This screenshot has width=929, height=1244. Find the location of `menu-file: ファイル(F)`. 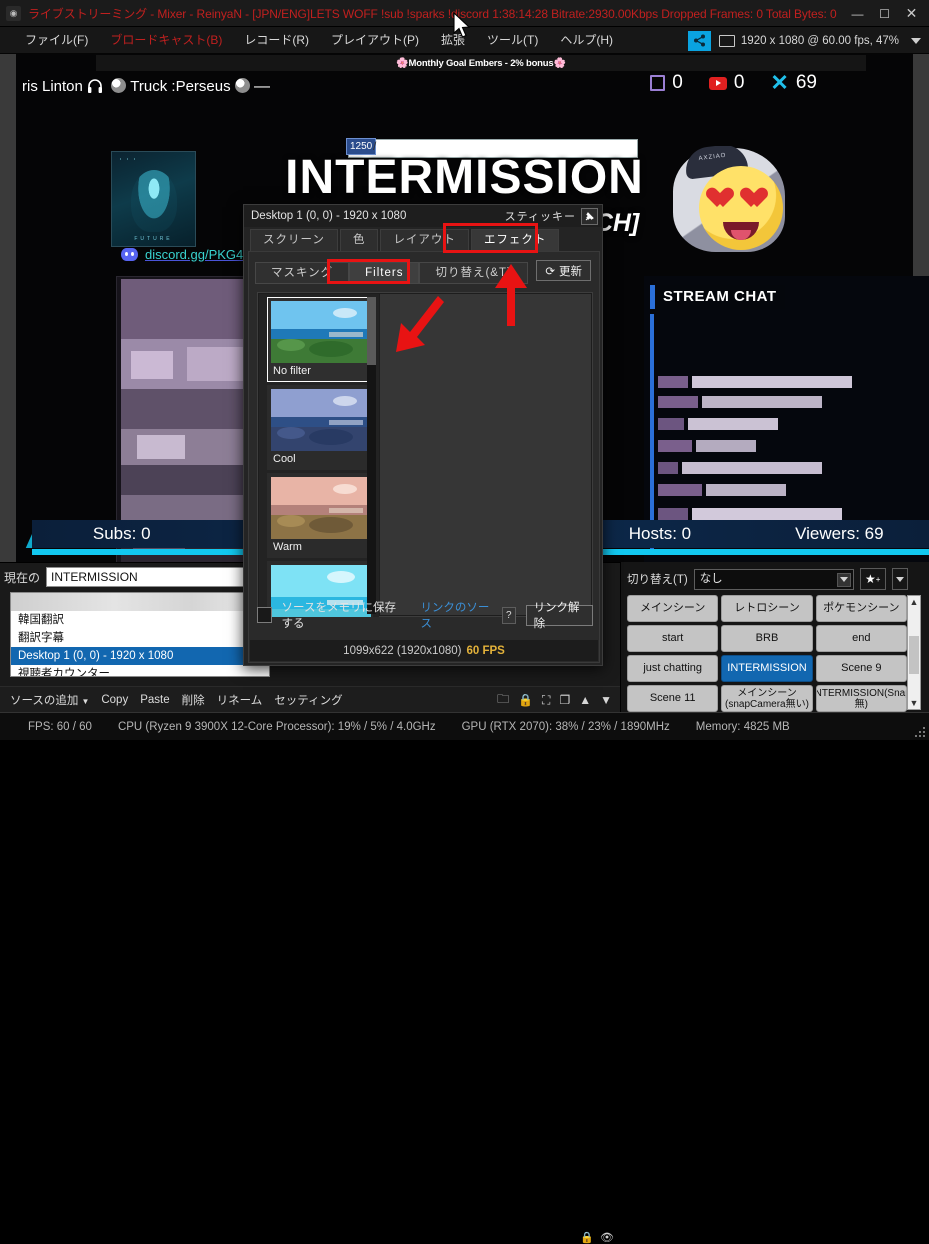

menu-file: ファイル(F) is located at coordinates (56, 40).